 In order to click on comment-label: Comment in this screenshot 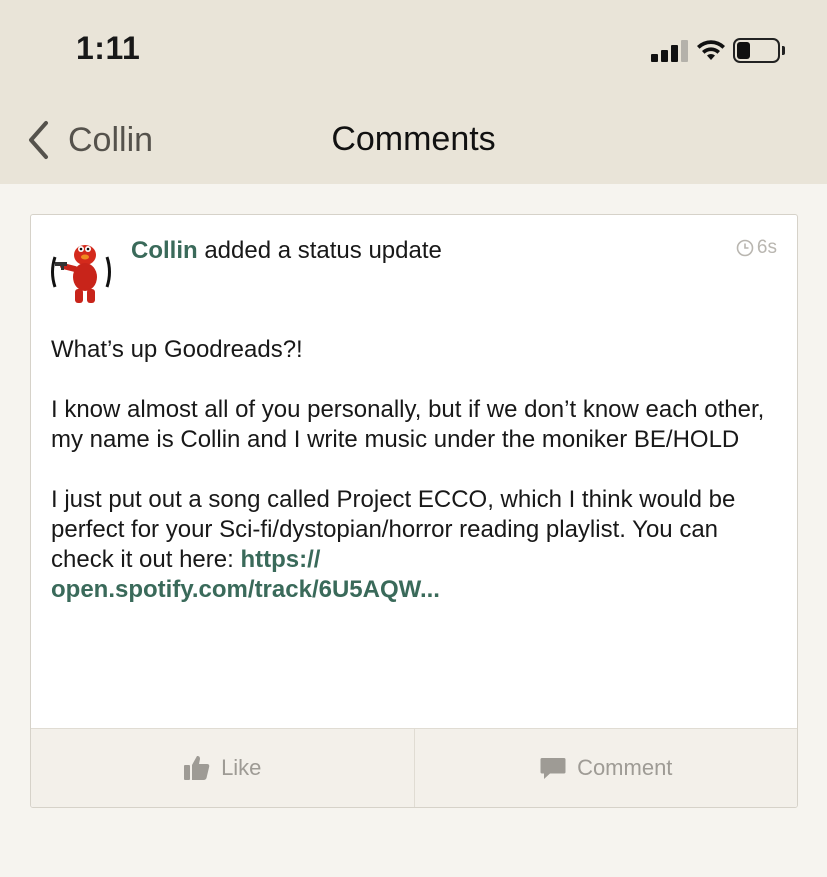, I will do `click(625, 767)`.